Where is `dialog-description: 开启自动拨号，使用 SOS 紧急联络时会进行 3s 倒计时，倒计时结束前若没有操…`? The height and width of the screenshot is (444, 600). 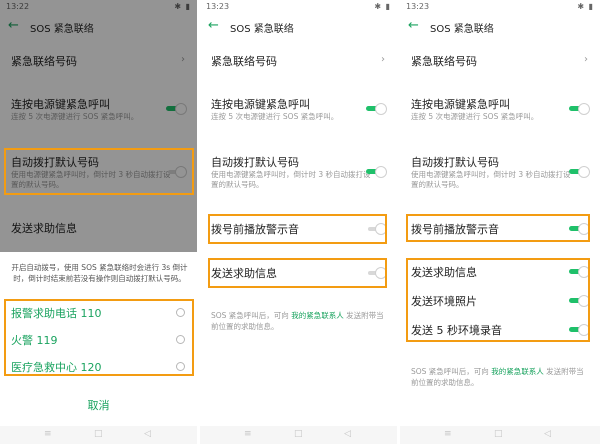 dialog-description: 开启自动拨号，使用 SOS 紧急联络时会进行 3s 倒计时，倒计时结束前若没有操… is located at coordinates (99, 273).